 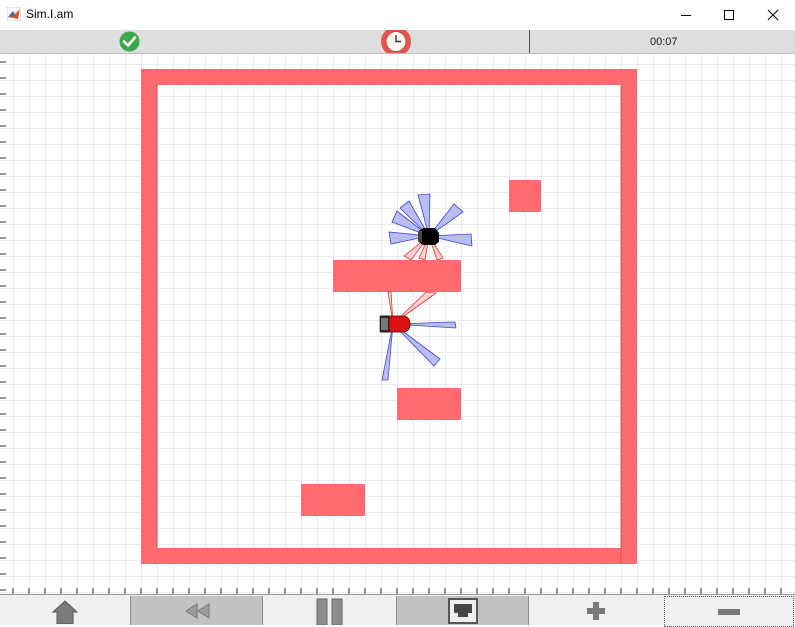 I want to click on network-port-icon, so click(x=462, y=610).